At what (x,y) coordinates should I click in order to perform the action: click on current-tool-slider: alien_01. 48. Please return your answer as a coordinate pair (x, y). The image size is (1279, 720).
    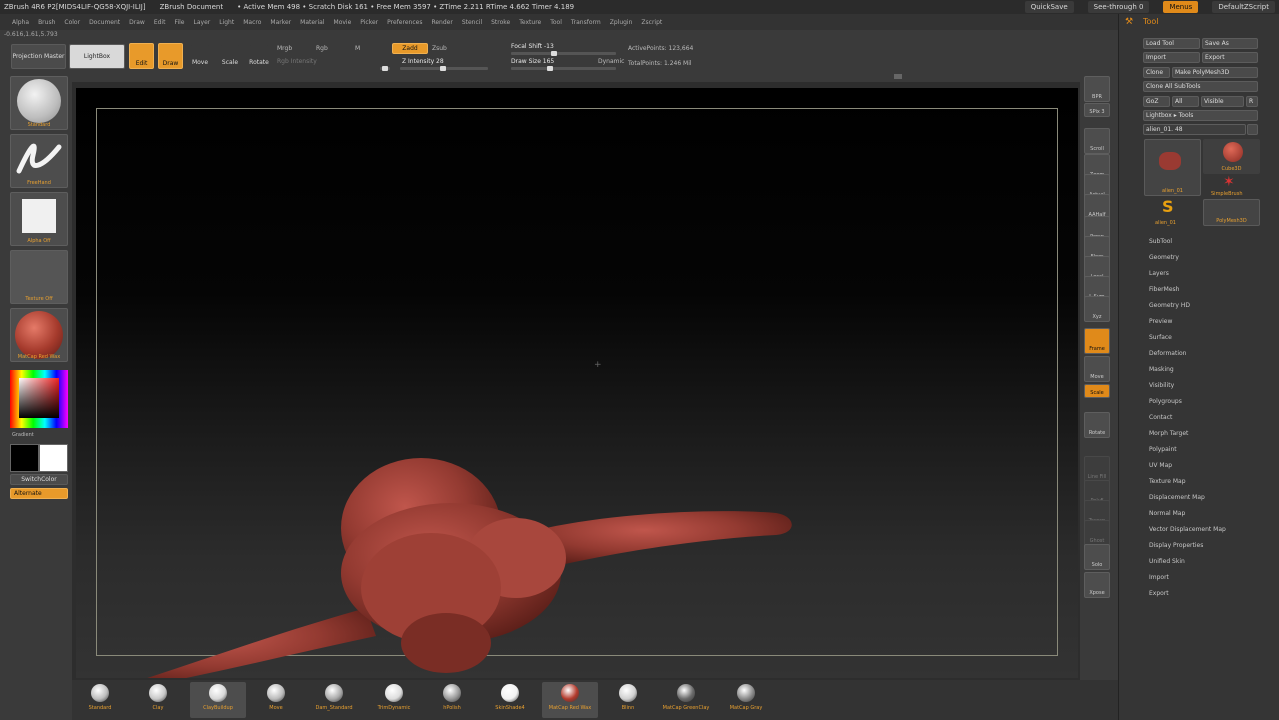
    Looking at the image, I should click on (1194, 129).